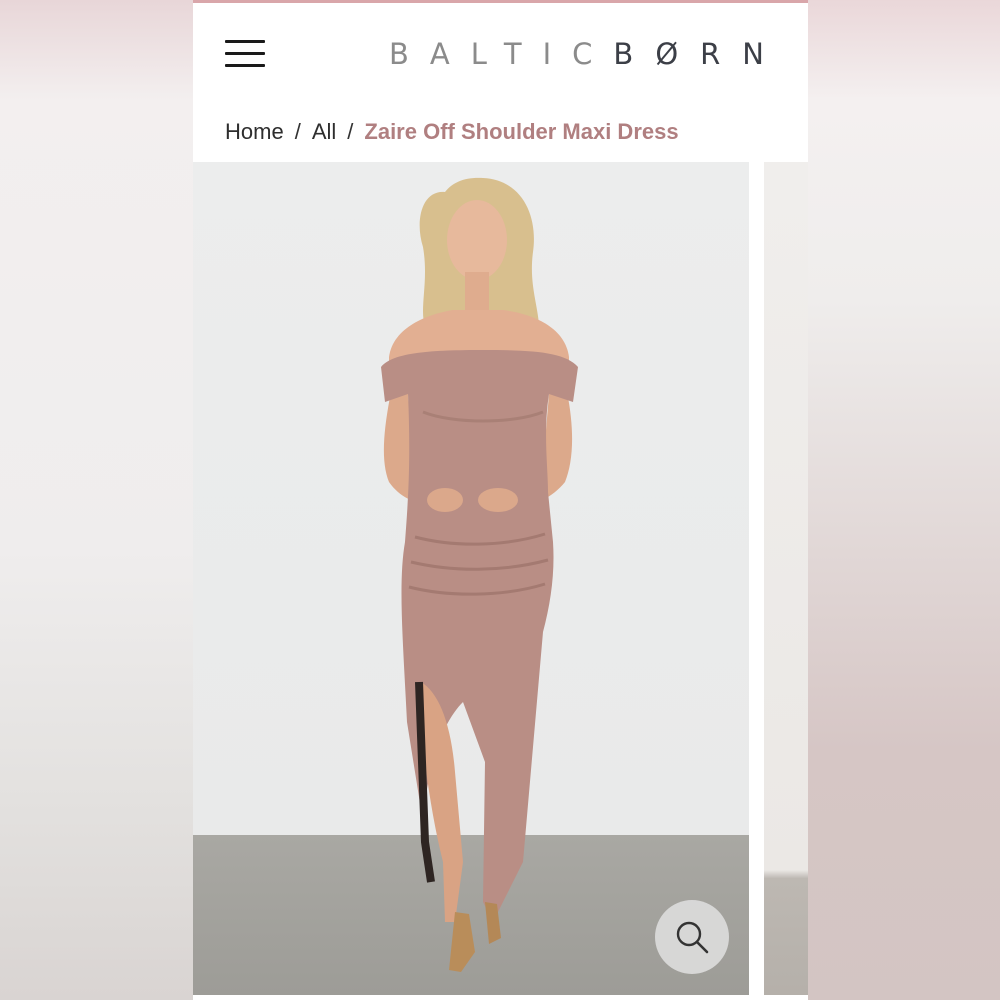  Describe the element at coordinates (254, 132) in the screenshot. I see `breadcrumb-home-link: Home` at that location.